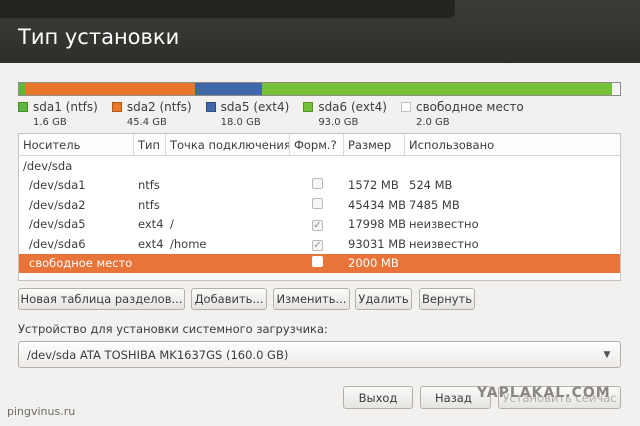 Image resolution: width=640 pixels, height=426 pixels. Describe the element at coordinates (146, 122) in the screenshot. I see `legend-size: 45.4 GB` at that location.